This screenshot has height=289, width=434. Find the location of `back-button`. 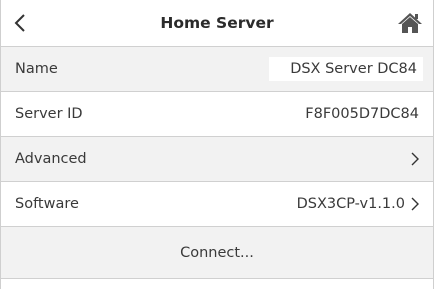

back-button is located at coordinates (20, 23).